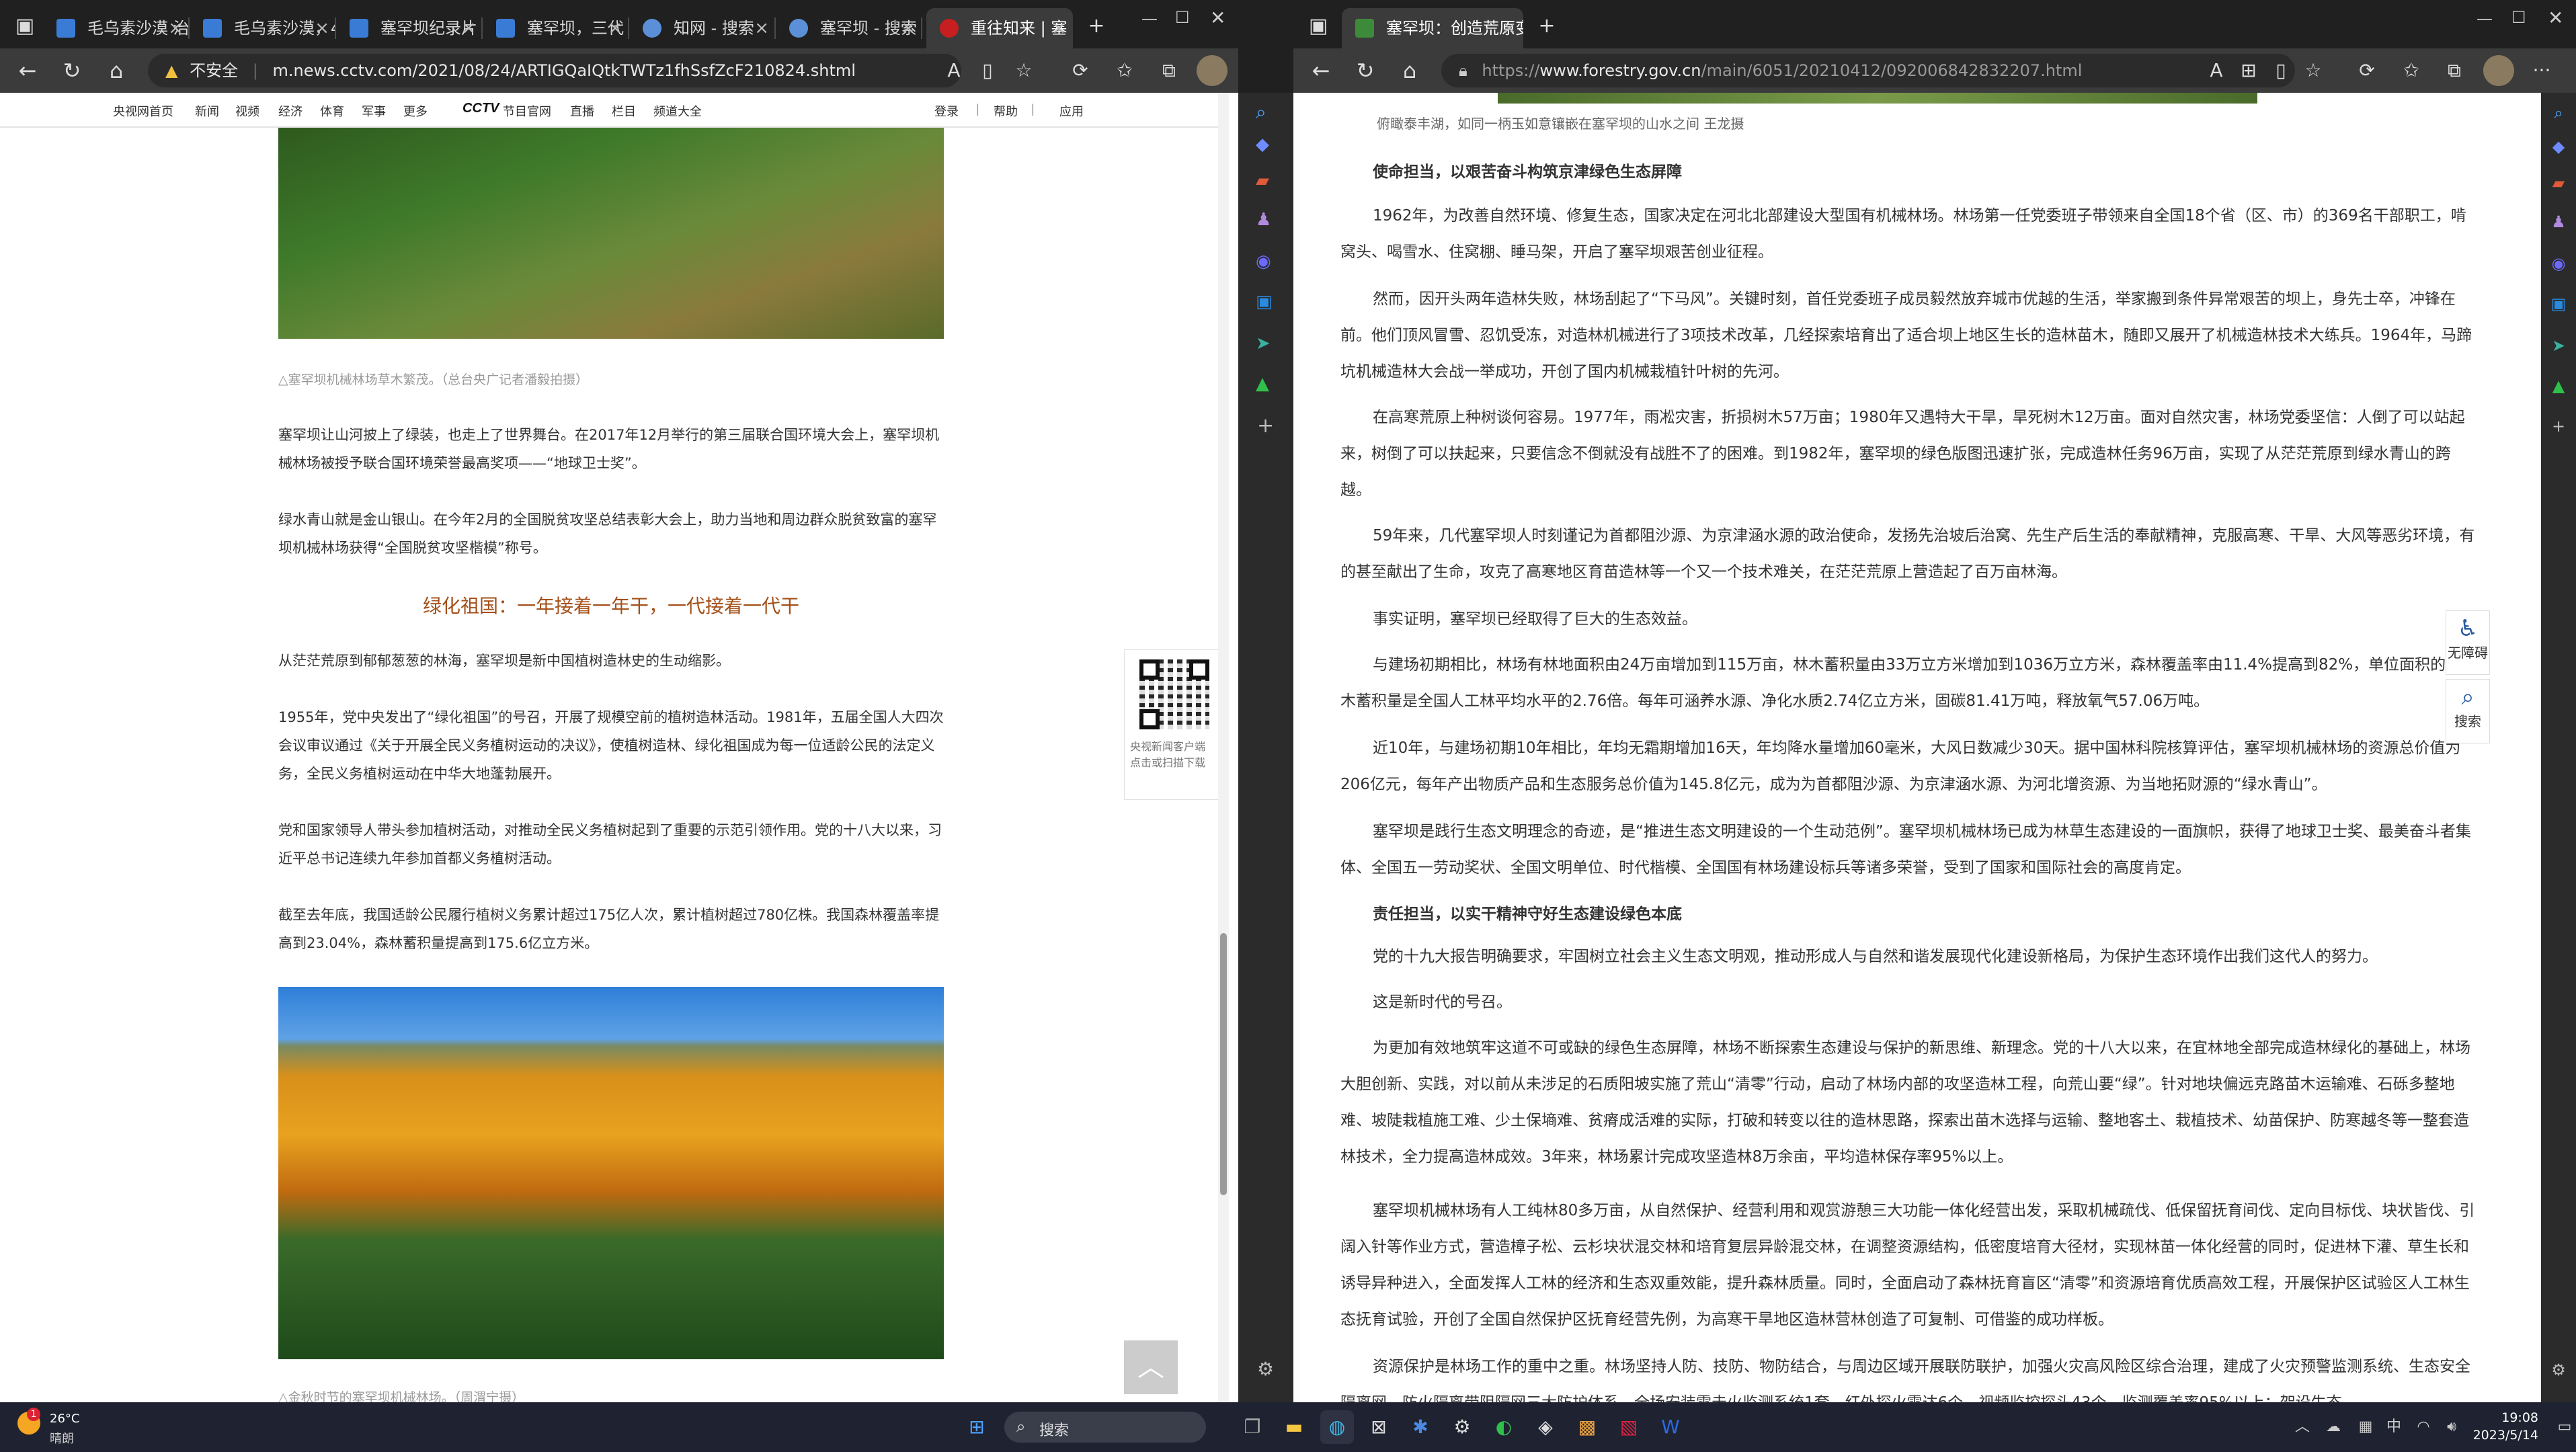 The height and width of the screenshot is (1452, 2576). I want to click on store-icon: ⊠, so click(1379, 1427).